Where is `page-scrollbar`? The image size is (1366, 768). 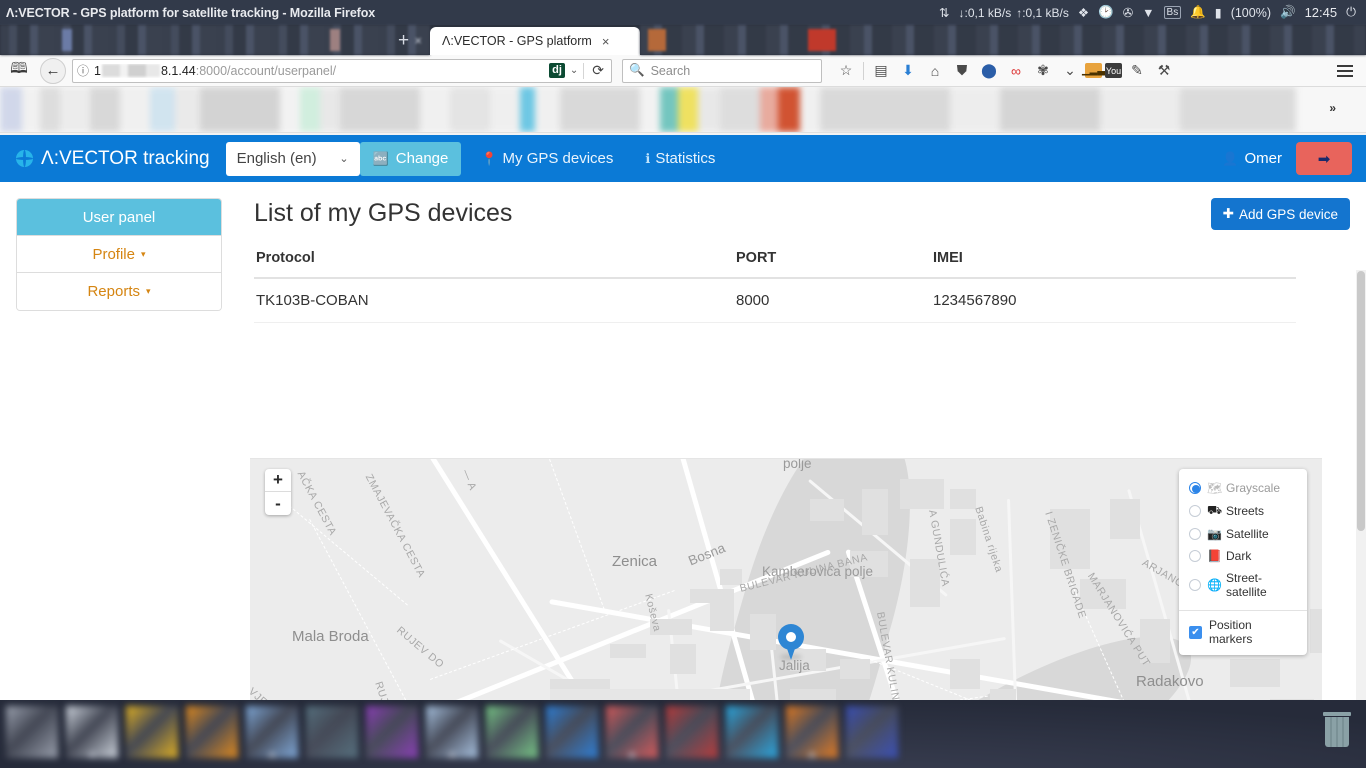 page-scrollbar is located at coordinates (1361, 485).